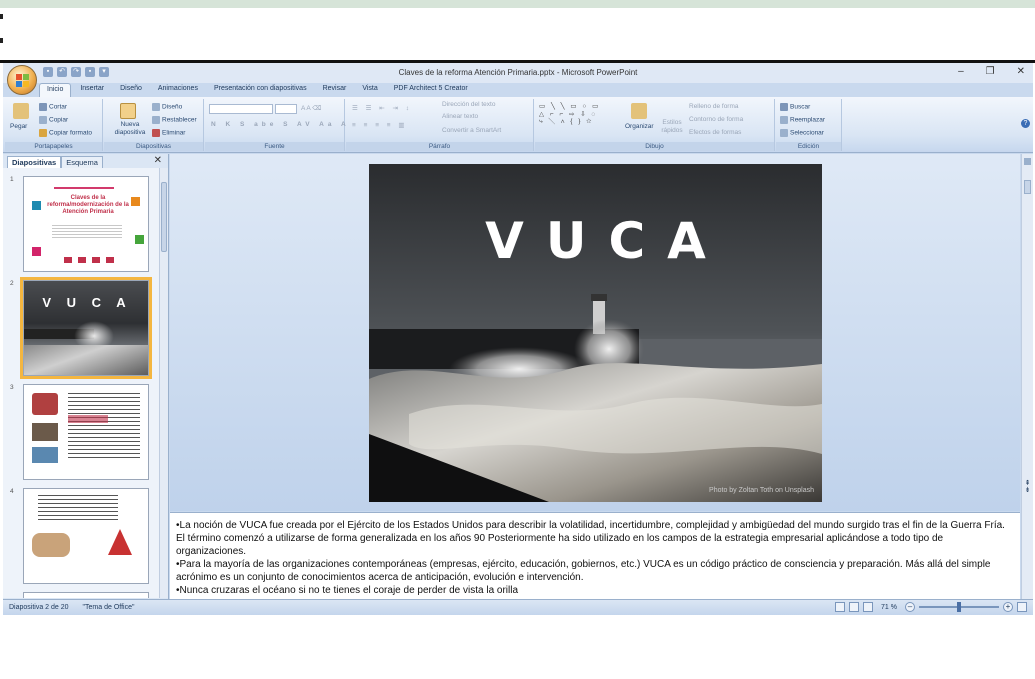  Describe the element at coordinates (802, 133) in the screenshot. I see `select-button: Seleccionar` at that location.